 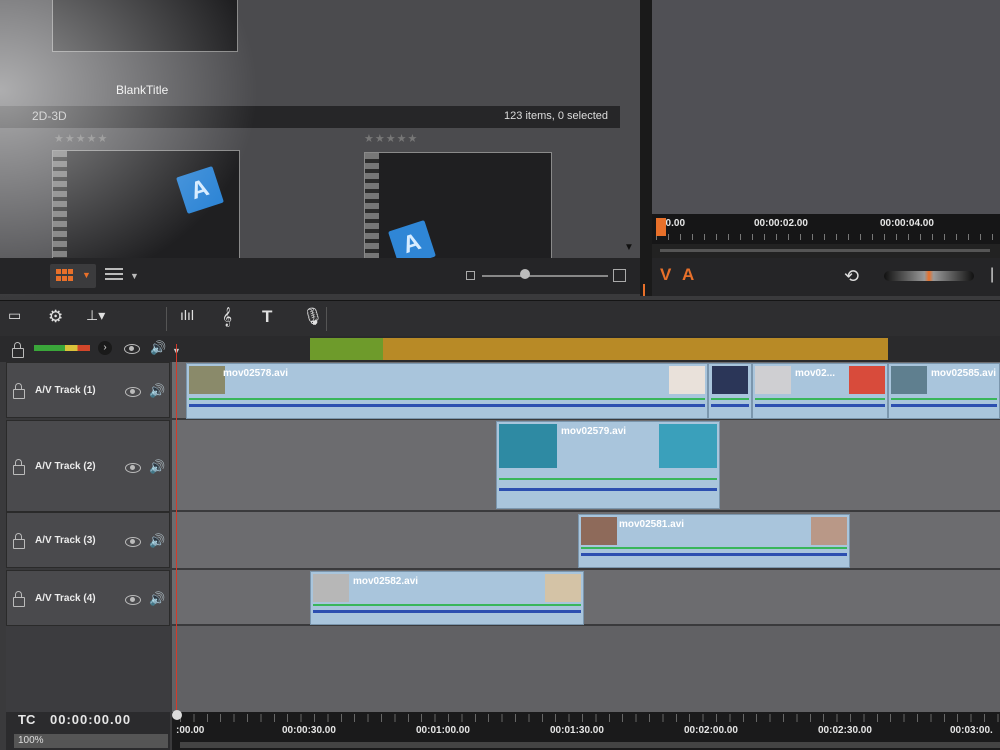 What do you see at coordinates (545, 276) in the screenshot?
I see `thumb-size-slider` at bounding box center [545, 276].